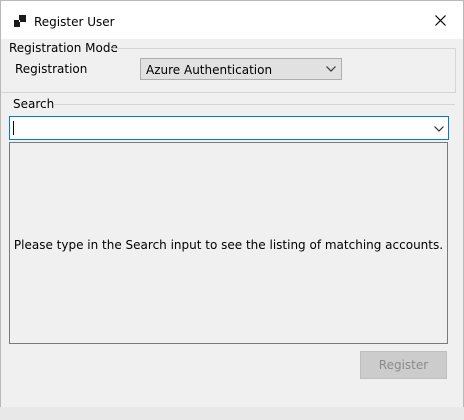 This screenshot has height=420, width=464. What do you see at coordinates (20, 21) in the screenshot?
I see `app-icon` at bounding box center [20, 21].